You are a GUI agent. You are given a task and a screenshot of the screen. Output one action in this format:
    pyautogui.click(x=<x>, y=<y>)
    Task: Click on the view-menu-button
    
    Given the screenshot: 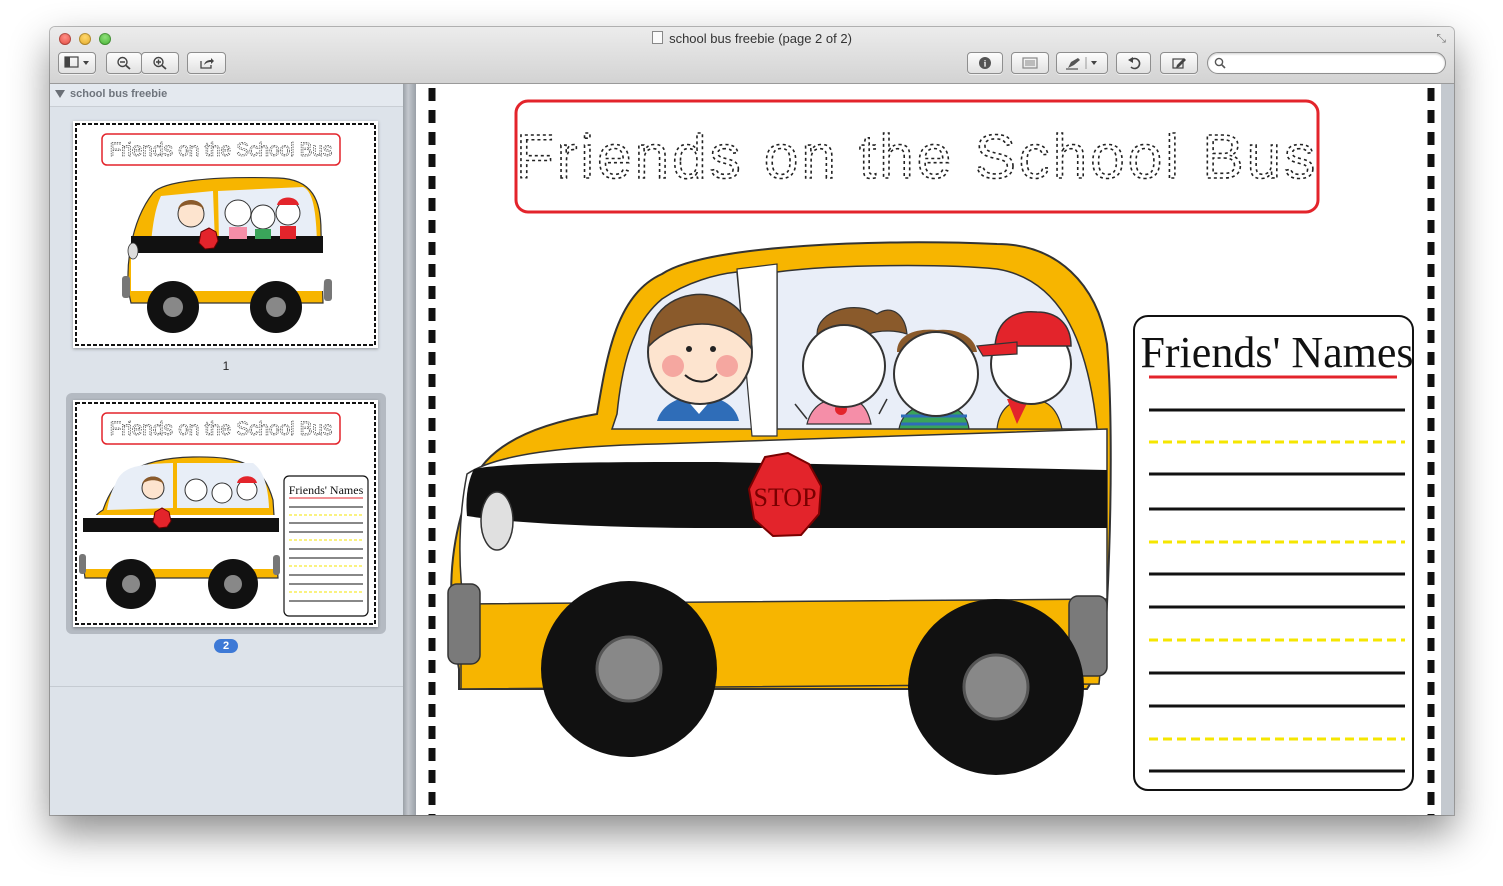 What is the action you would take?
    pyautogui.click(x=77, y=63)
    